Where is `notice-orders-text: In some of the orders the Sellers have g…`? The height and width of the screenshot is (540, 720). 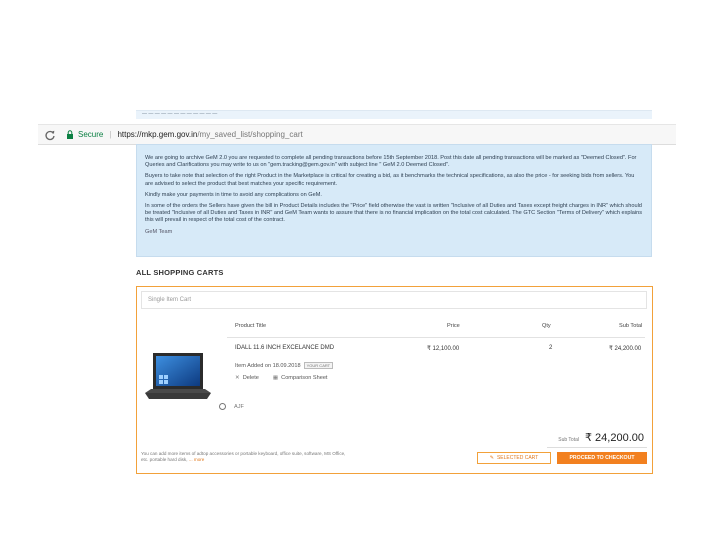
notice-orders-text: In some of the orders the Sellers have g… is located at coordinates (394, 213).